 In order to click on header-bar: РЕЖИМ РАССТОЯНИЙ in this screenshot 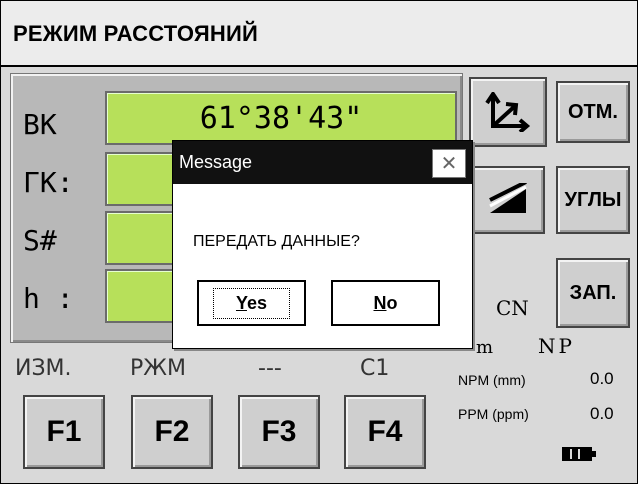, I will do `click(319, 34)`.